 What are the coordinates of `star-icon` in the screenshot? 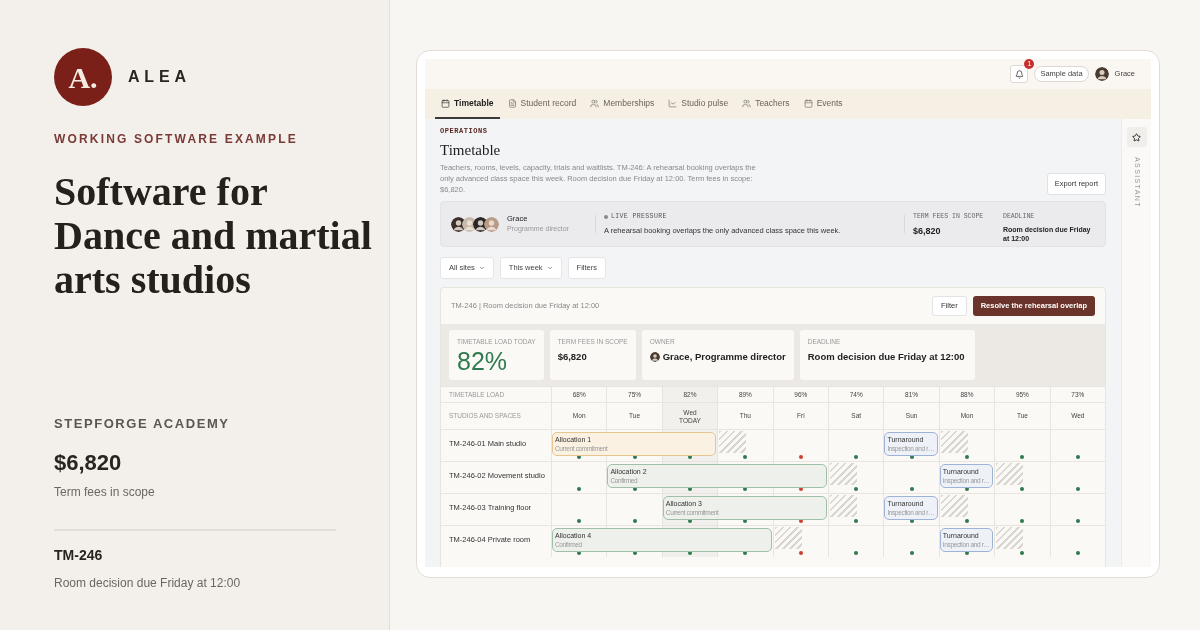 It's located at (1136, 137).